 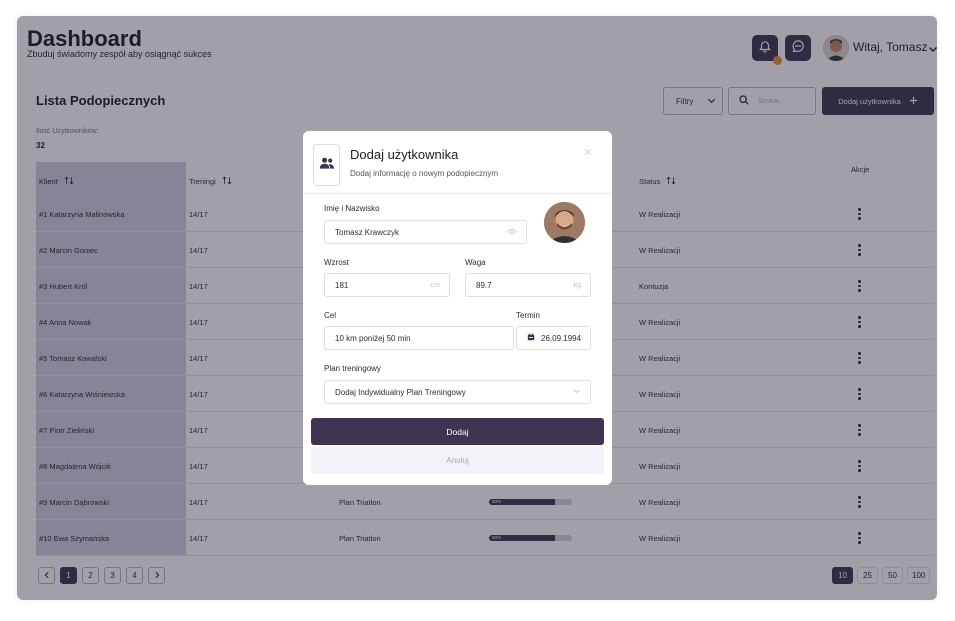 I want to click on weight-value: 89.7, so click(x=484, y=285).